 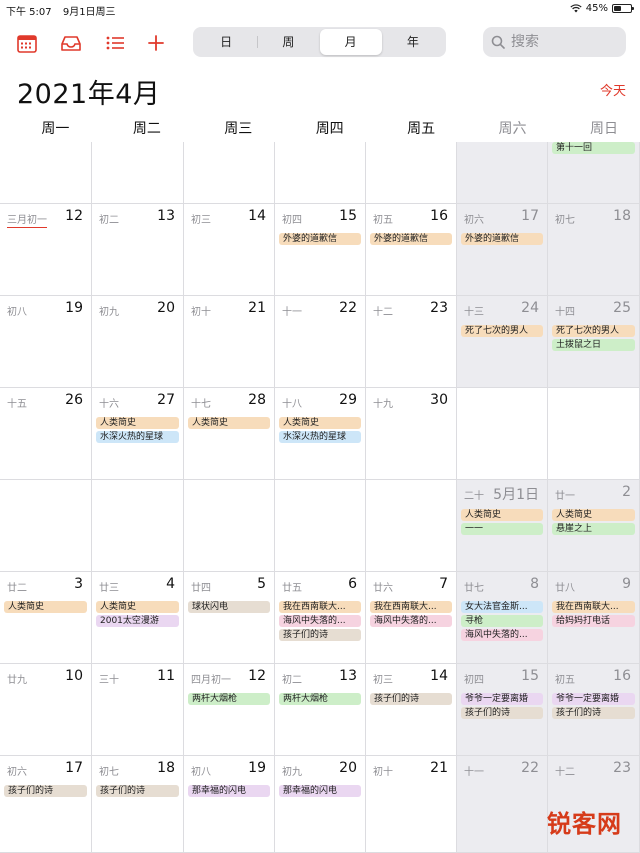 I want to click on day-cell: 初七 18 孩子们的诗, so click(x=138, y=804).